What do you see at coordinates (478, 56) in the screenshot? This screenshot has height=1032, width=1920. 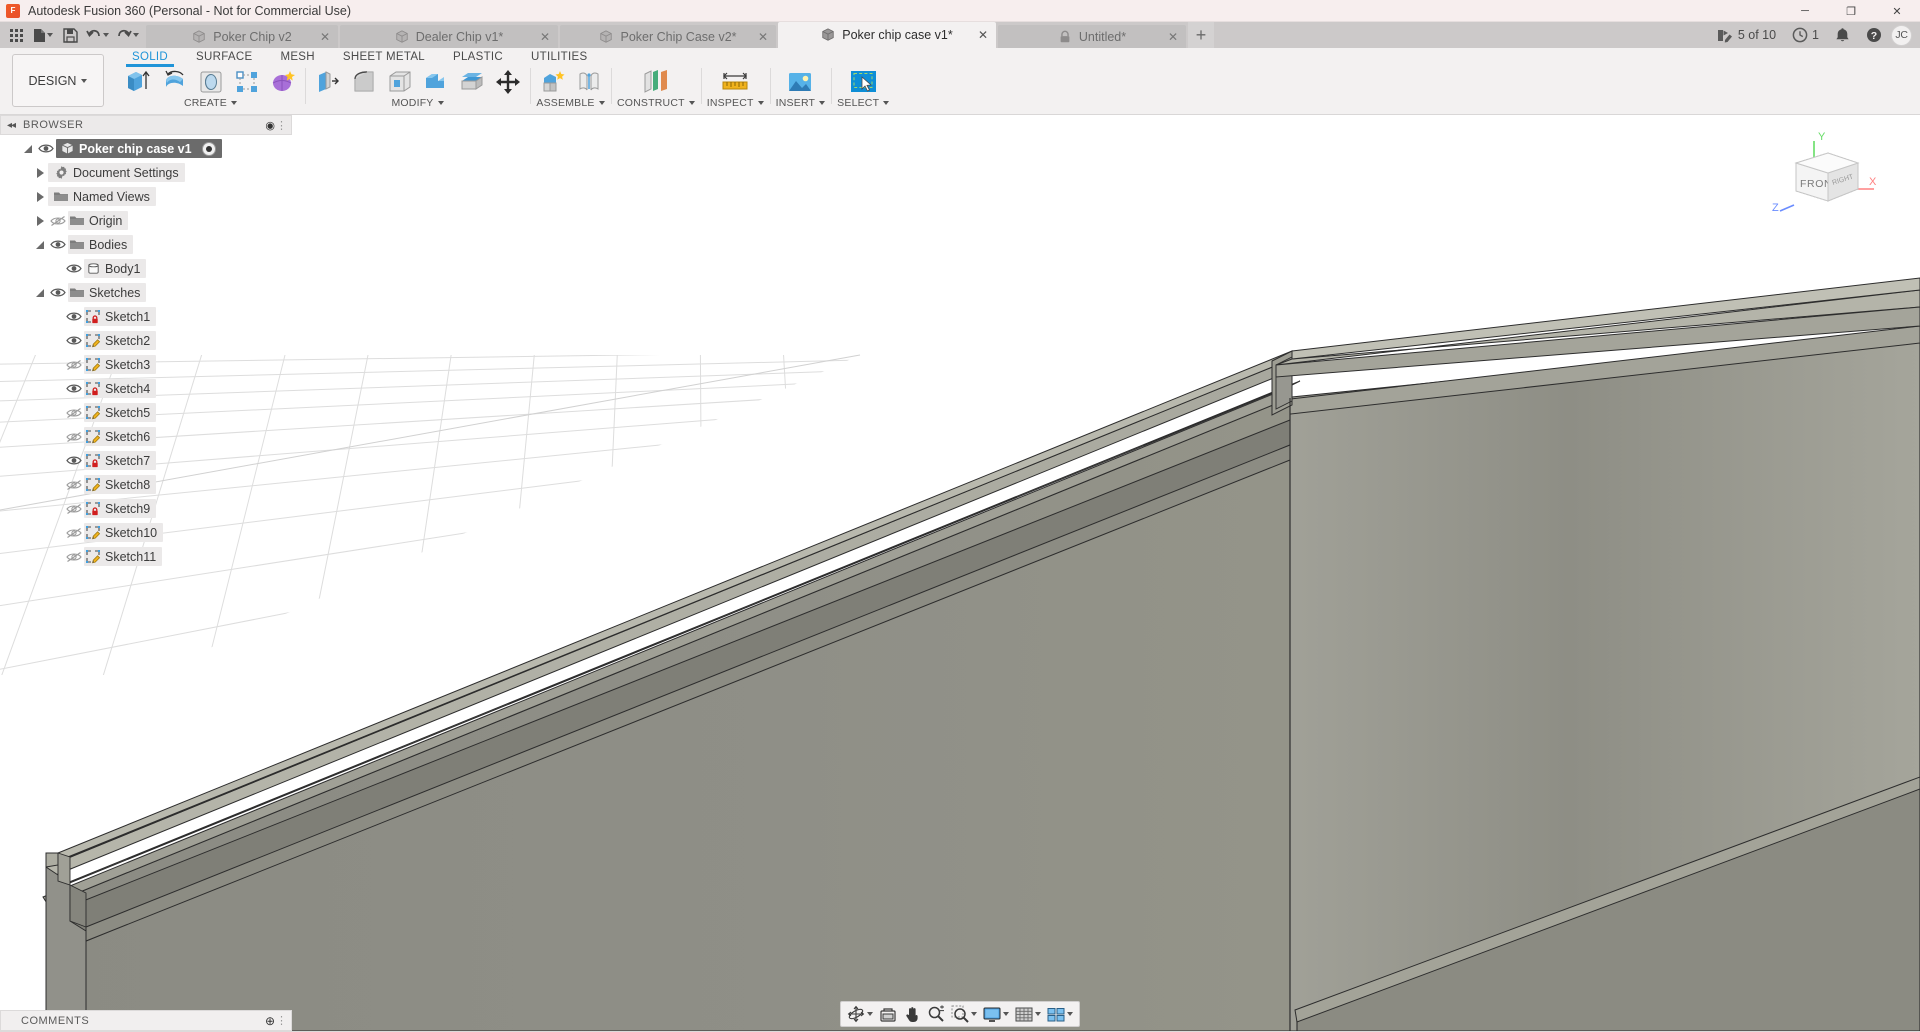 I see `ribbon-tab-plastic: PLASTIC` at bounding box center [478, 56].